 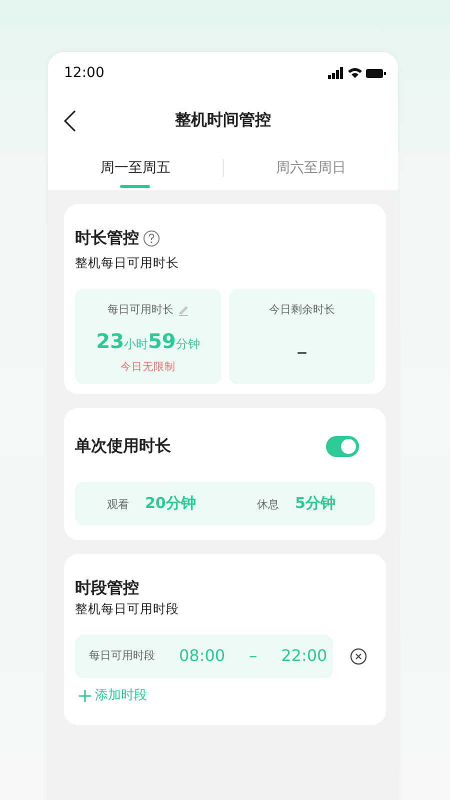 I want to click on stat-label: 今日剩余时长, so click(x=302, y=310).